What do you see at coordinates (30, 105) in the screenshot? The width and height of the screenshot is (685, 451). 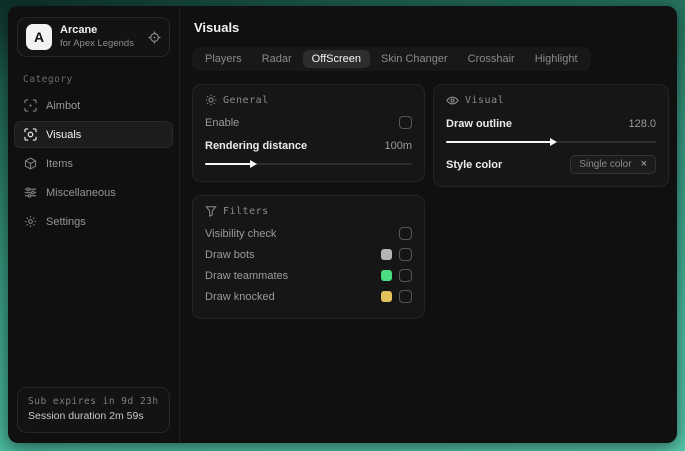 I see `crosshair-icon` at bounding box center [30, 105].